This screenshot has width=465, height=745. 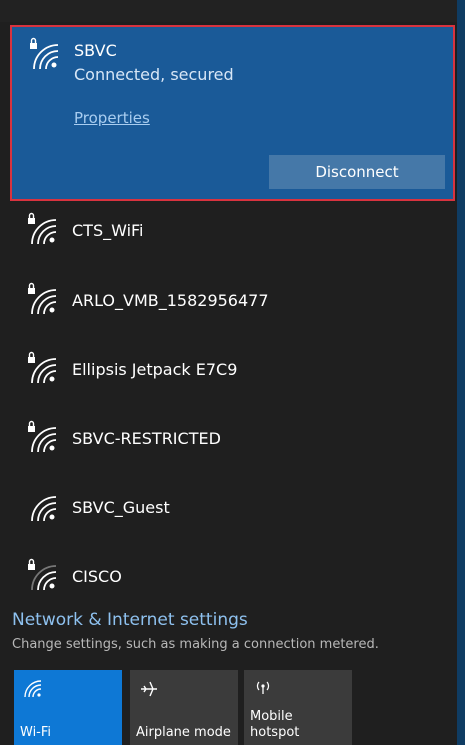 What do you see at coordinates (121, 507) in the screenshot?
I see `network-name: SBVC_Guest` at bounding box center [121, 507].